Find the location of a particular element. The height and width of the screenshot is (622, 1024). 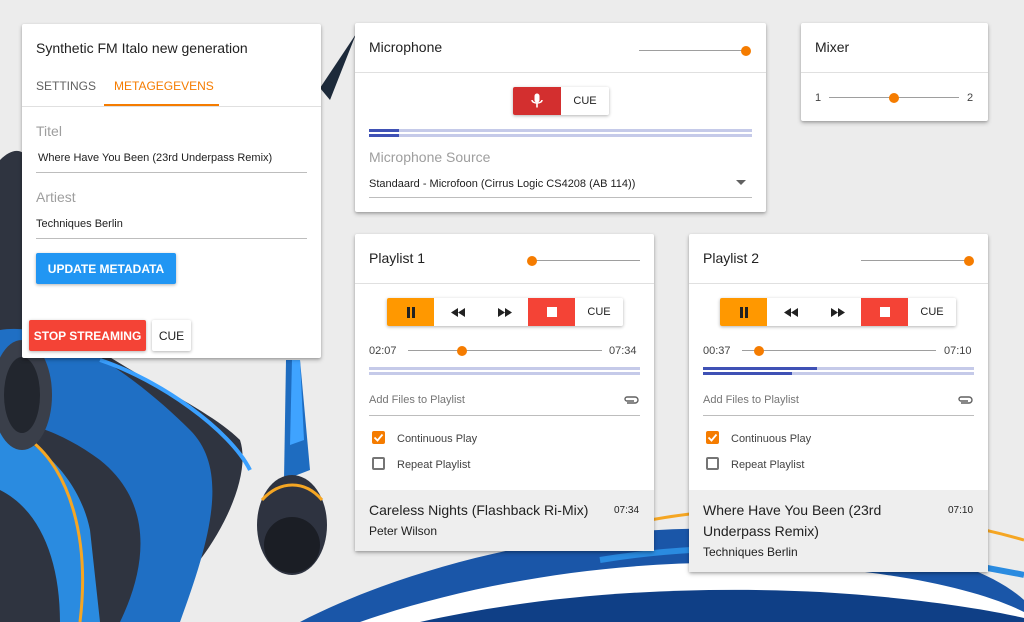

mixer-right-label: 2 is located at coordinates (970, 98).